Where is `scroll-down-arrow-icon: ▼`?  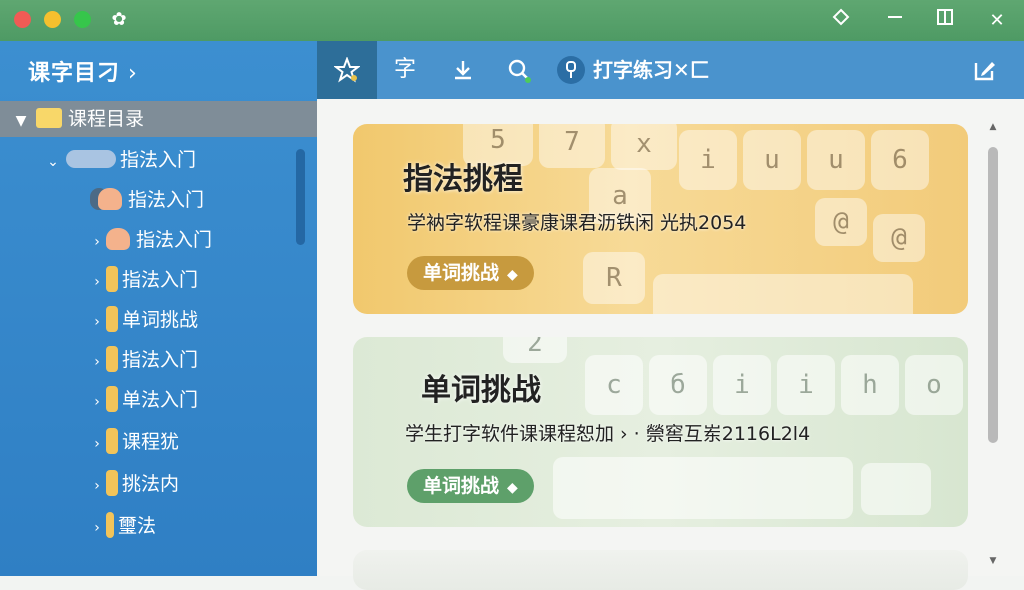 scroll-down-arrow-icon: ▼ is located at coordinates (993, 561).